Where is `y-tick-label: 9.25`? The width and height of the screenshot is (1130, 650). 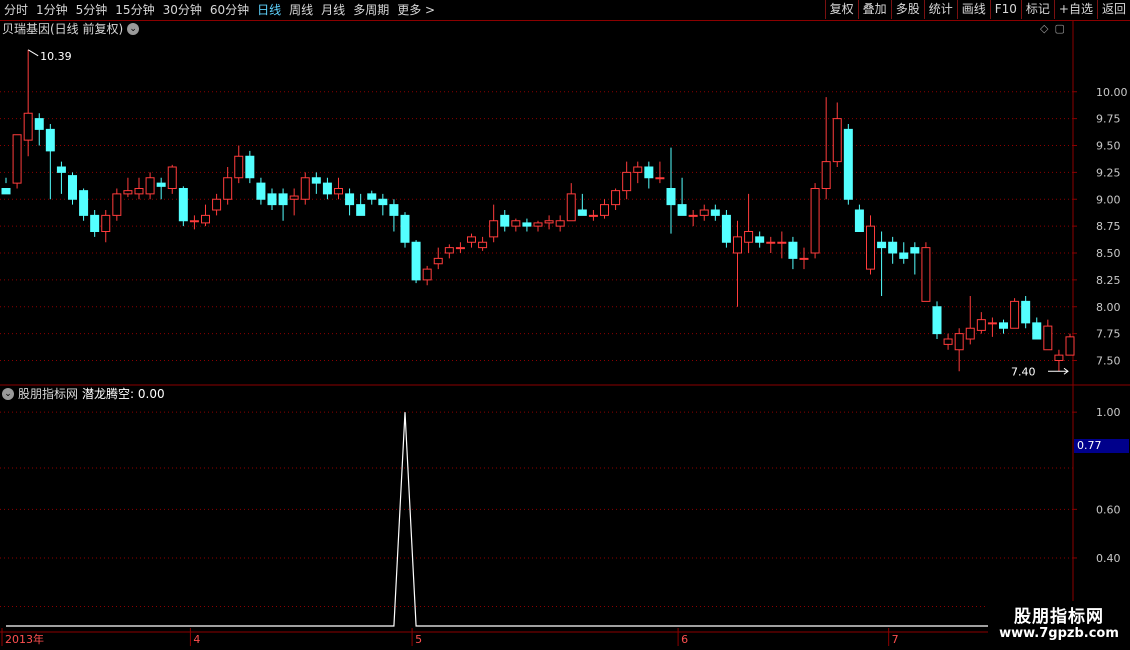 y-tick-label: 9.25 is located at coordinates (1108, 172).